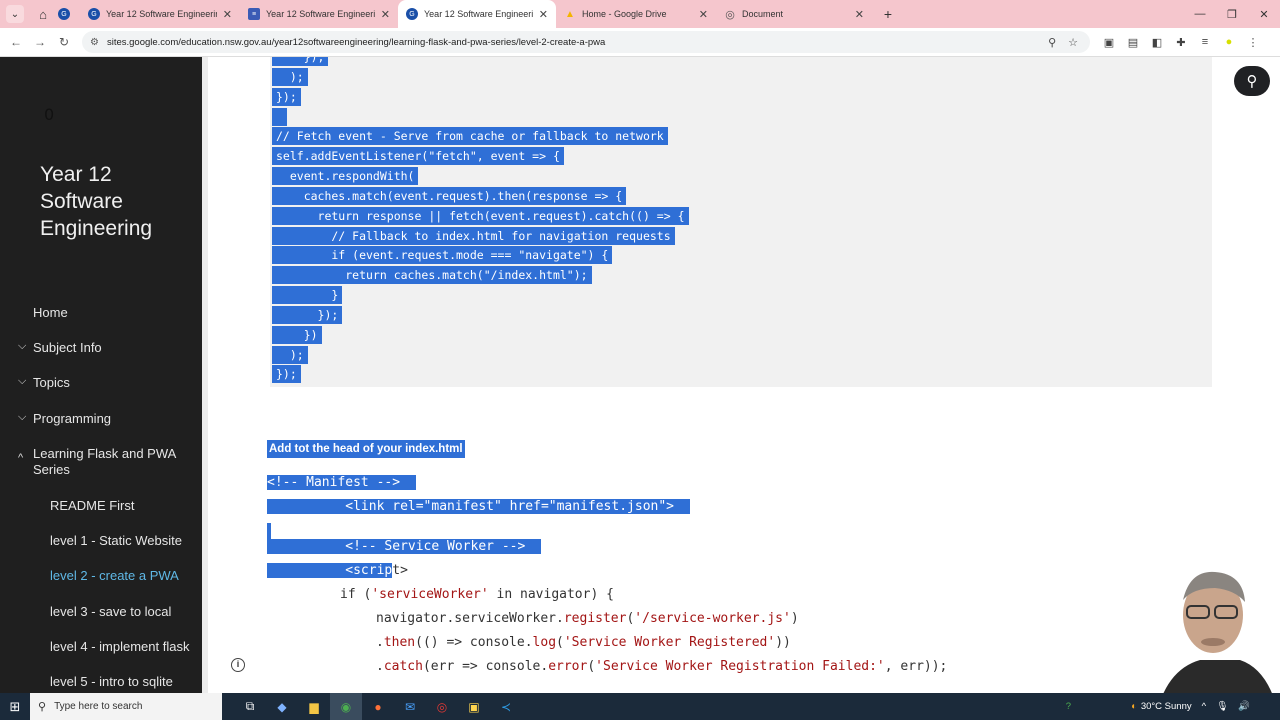 Image resolution: width=1280 pixels, height=720 pixels. I want to click on sidebar-item-label: Learning Flask and PWA Series, so click(104, 461).